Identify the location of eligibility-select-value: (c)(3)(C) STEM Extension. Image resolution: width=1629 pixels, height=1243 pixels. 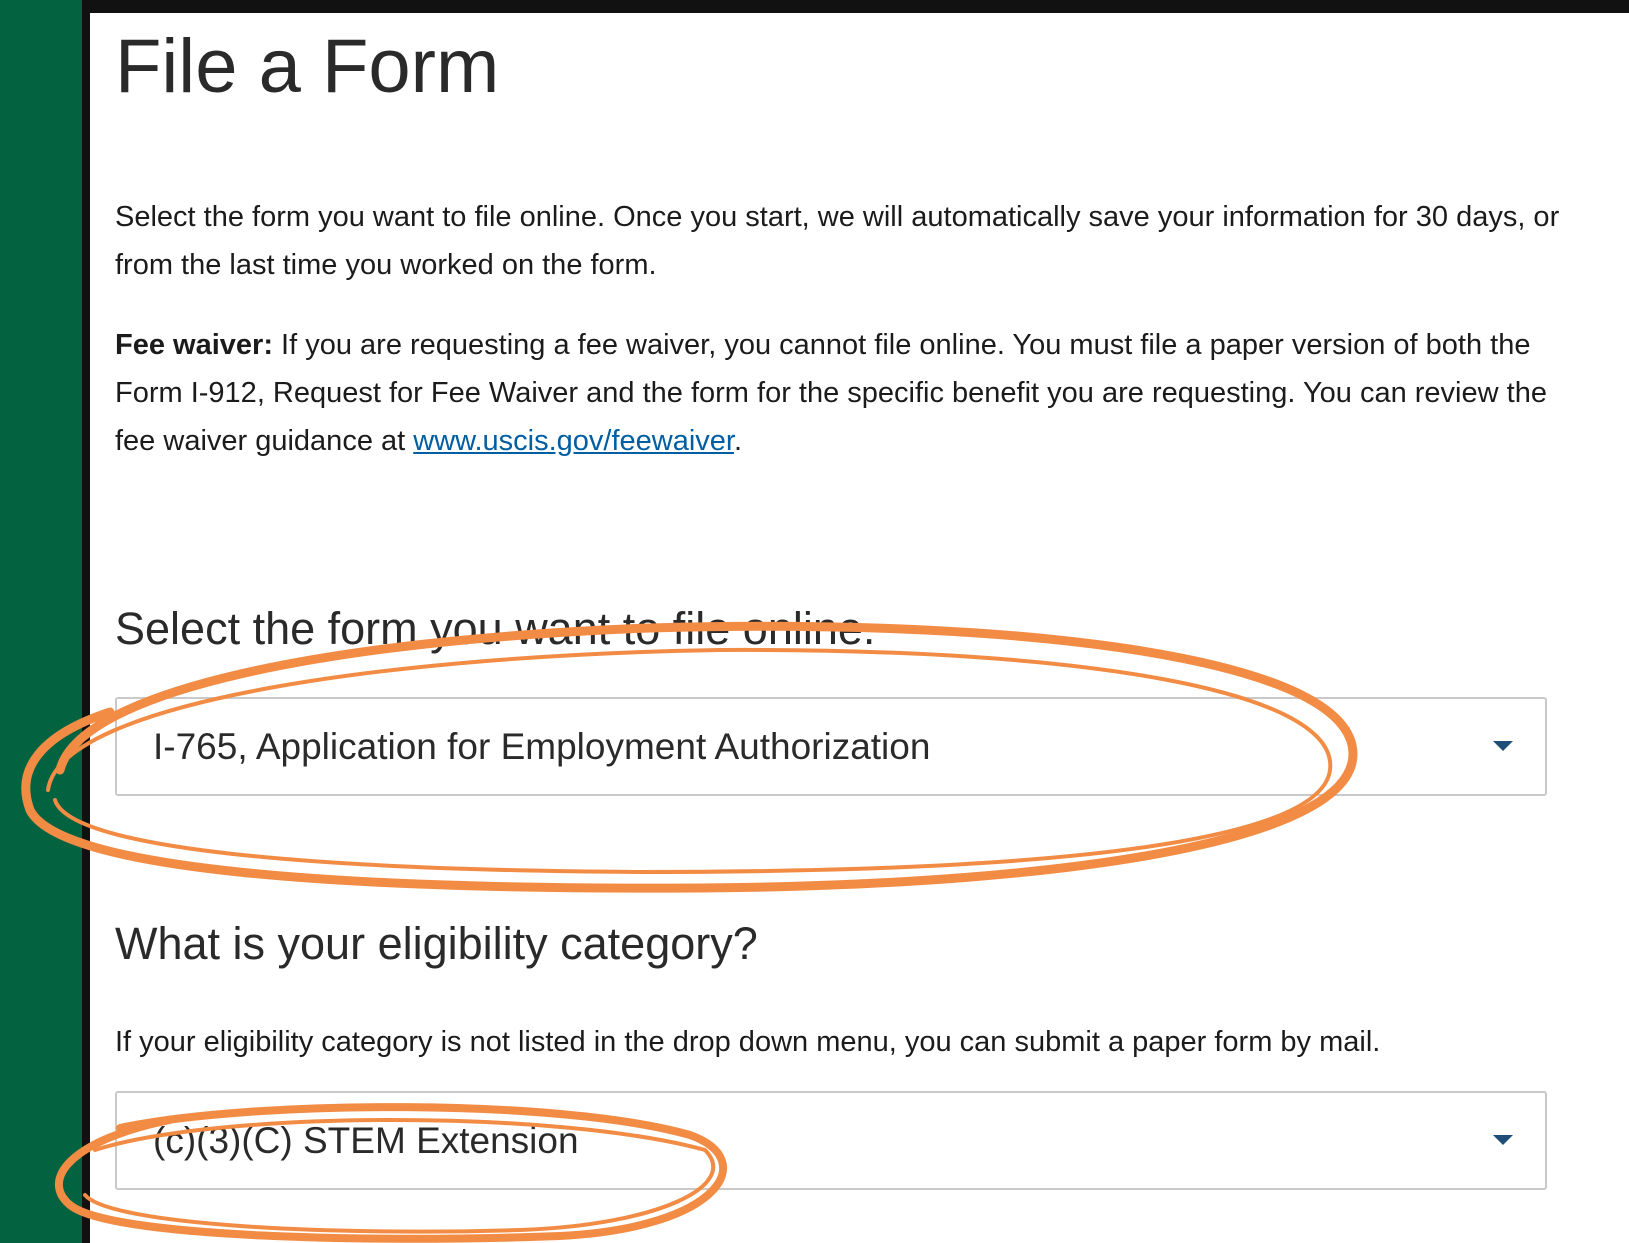
(366, 1140).